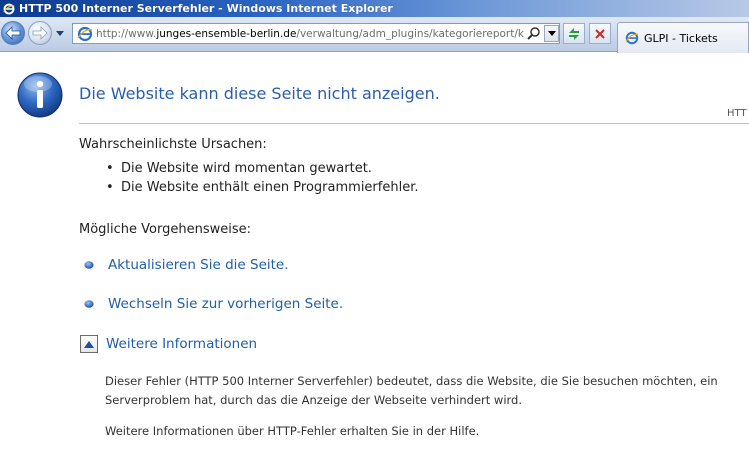  I want to click on forward-arrow-icon, so click(40, 33).